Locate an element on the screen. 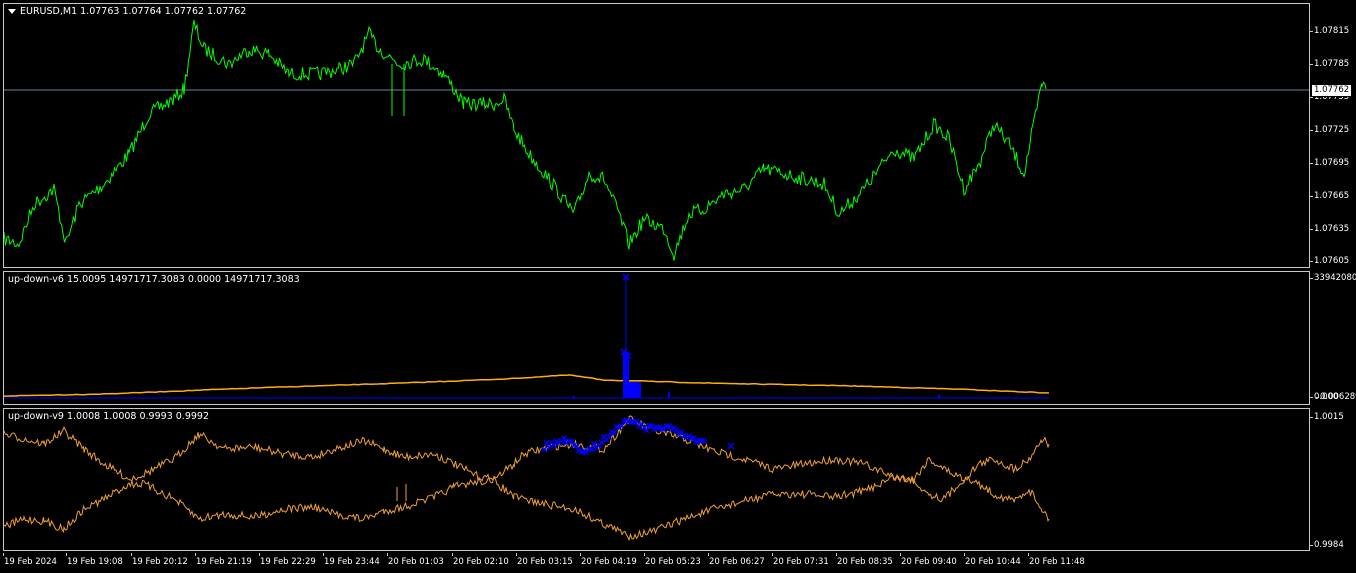 Image resolution: width=1356 pixels, height=573 pixels. price-tick: 1.07635 is located at coordinates (1329, 229).